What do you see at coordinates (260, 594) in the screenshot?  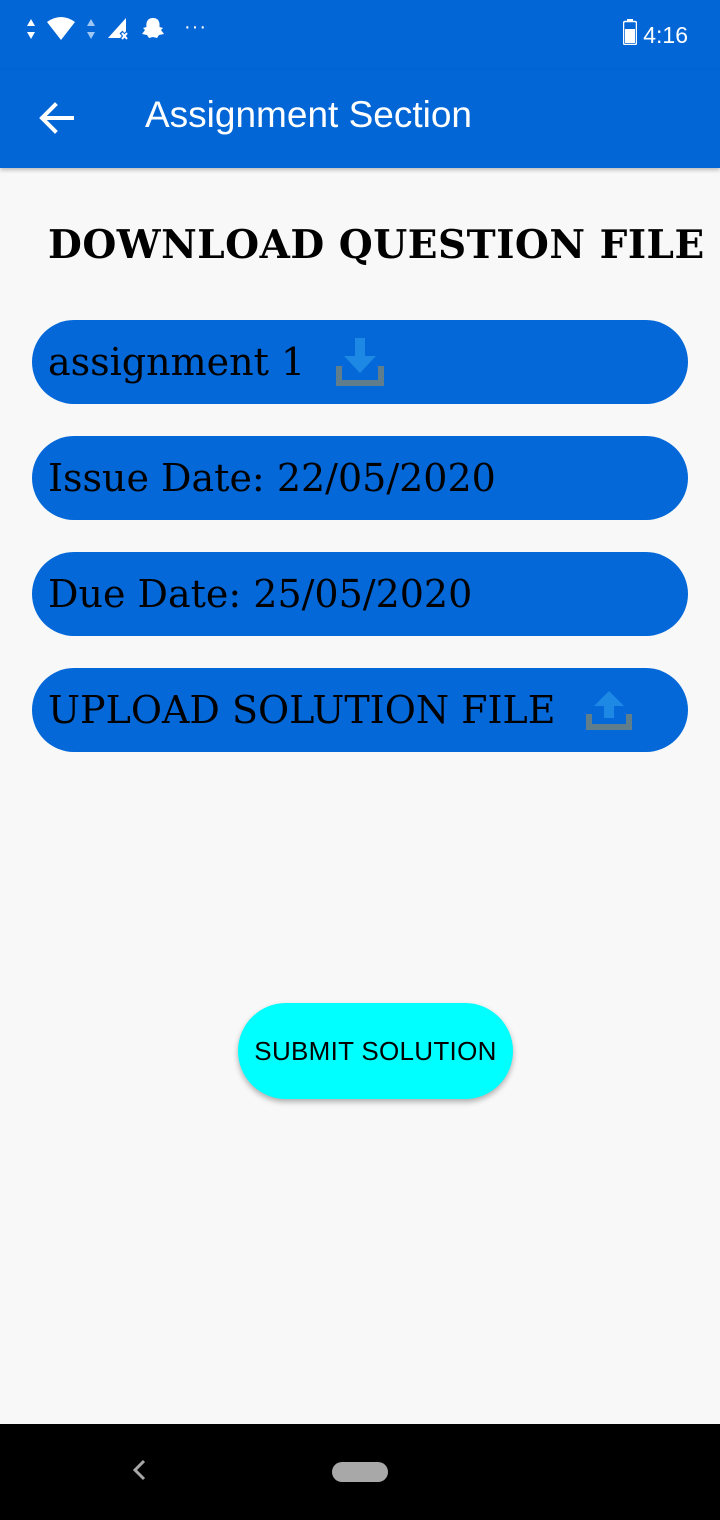 I see `due-date-text: Due Date: 25/05/2020` at bounding box center [260, 594].